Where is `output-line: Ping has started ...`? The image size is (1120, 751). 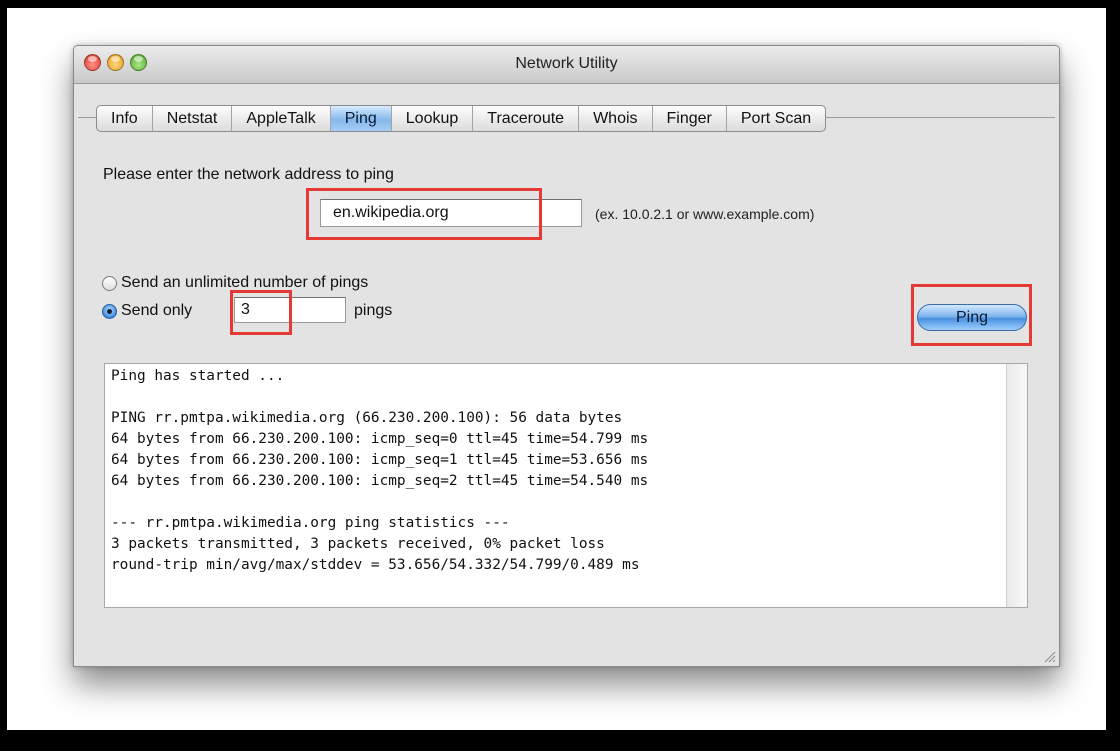
output-line: Ping has started ... is located at coordinates (198, 376).